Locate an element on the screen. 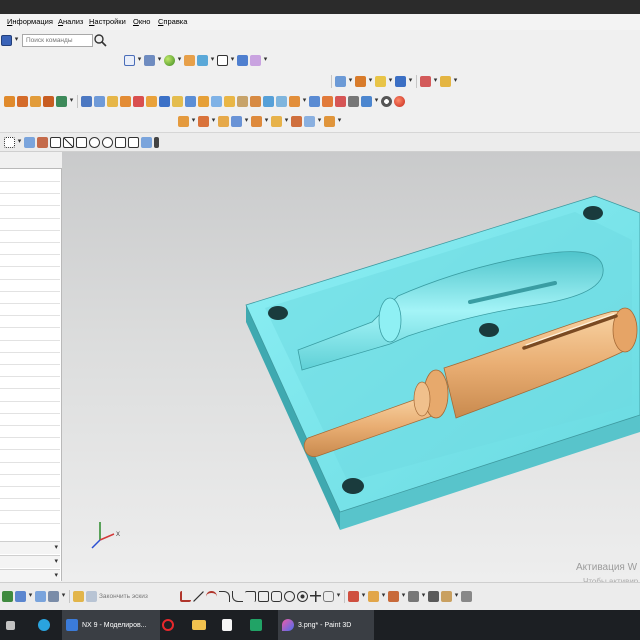 Image resolution: width=640 pixels, height=640 pixels. curve-snap-icon is located at coordinates (81, 142).